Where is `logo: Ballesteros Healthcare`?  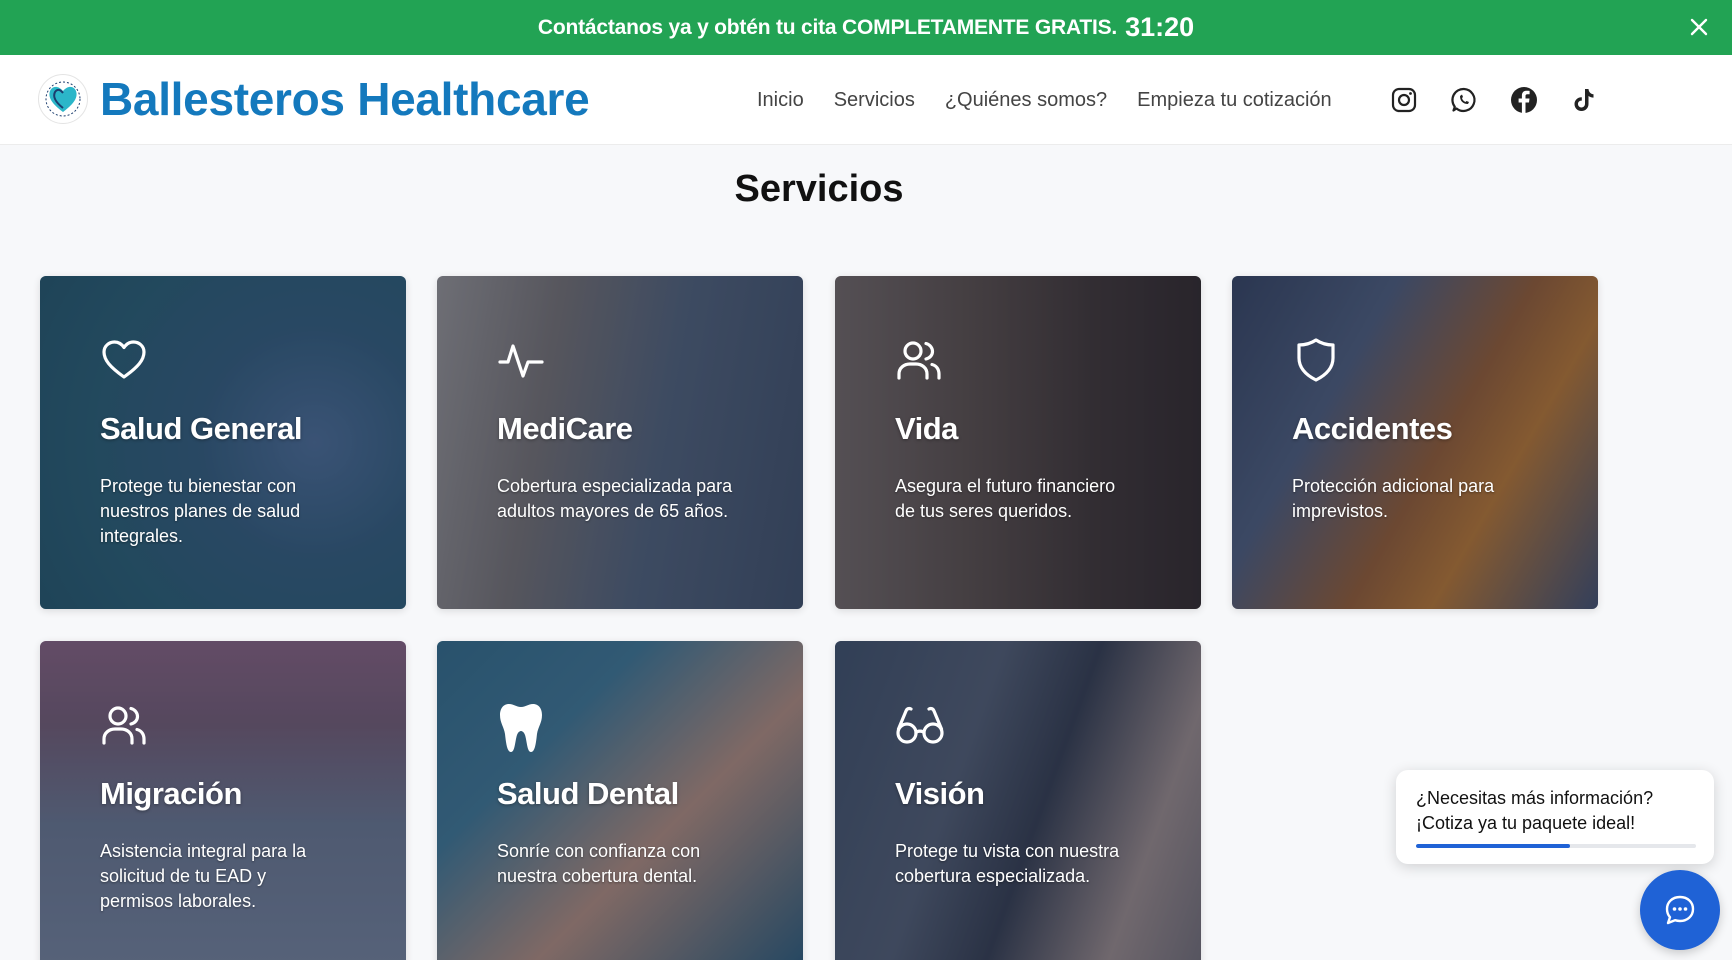 logo: Ballesteros Healthcare is located at coordinates (314, 99).